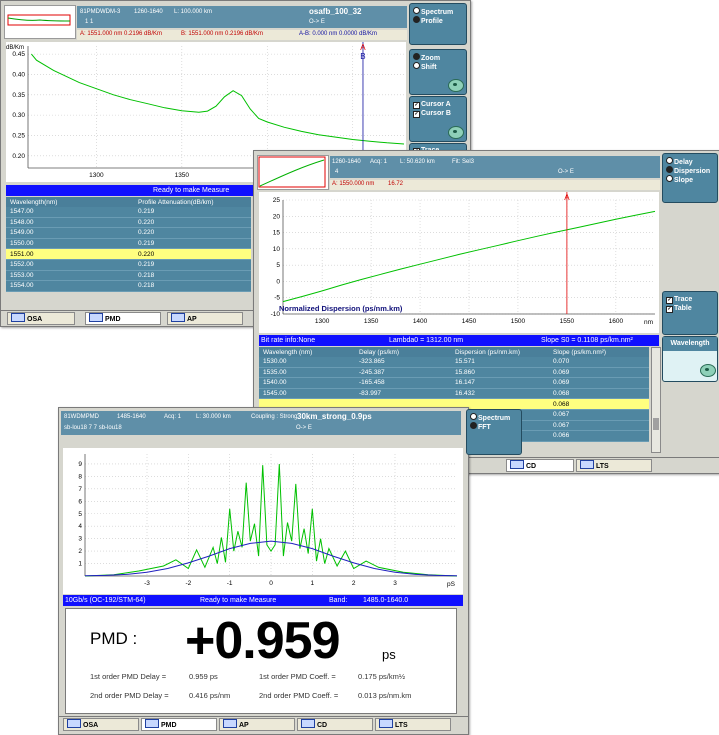 Image resolution: width=719 pixels, height=735 pixels. Describe the element at coordinates (337, 172) in the screenshot. I see `cd-index: 4` at that location.